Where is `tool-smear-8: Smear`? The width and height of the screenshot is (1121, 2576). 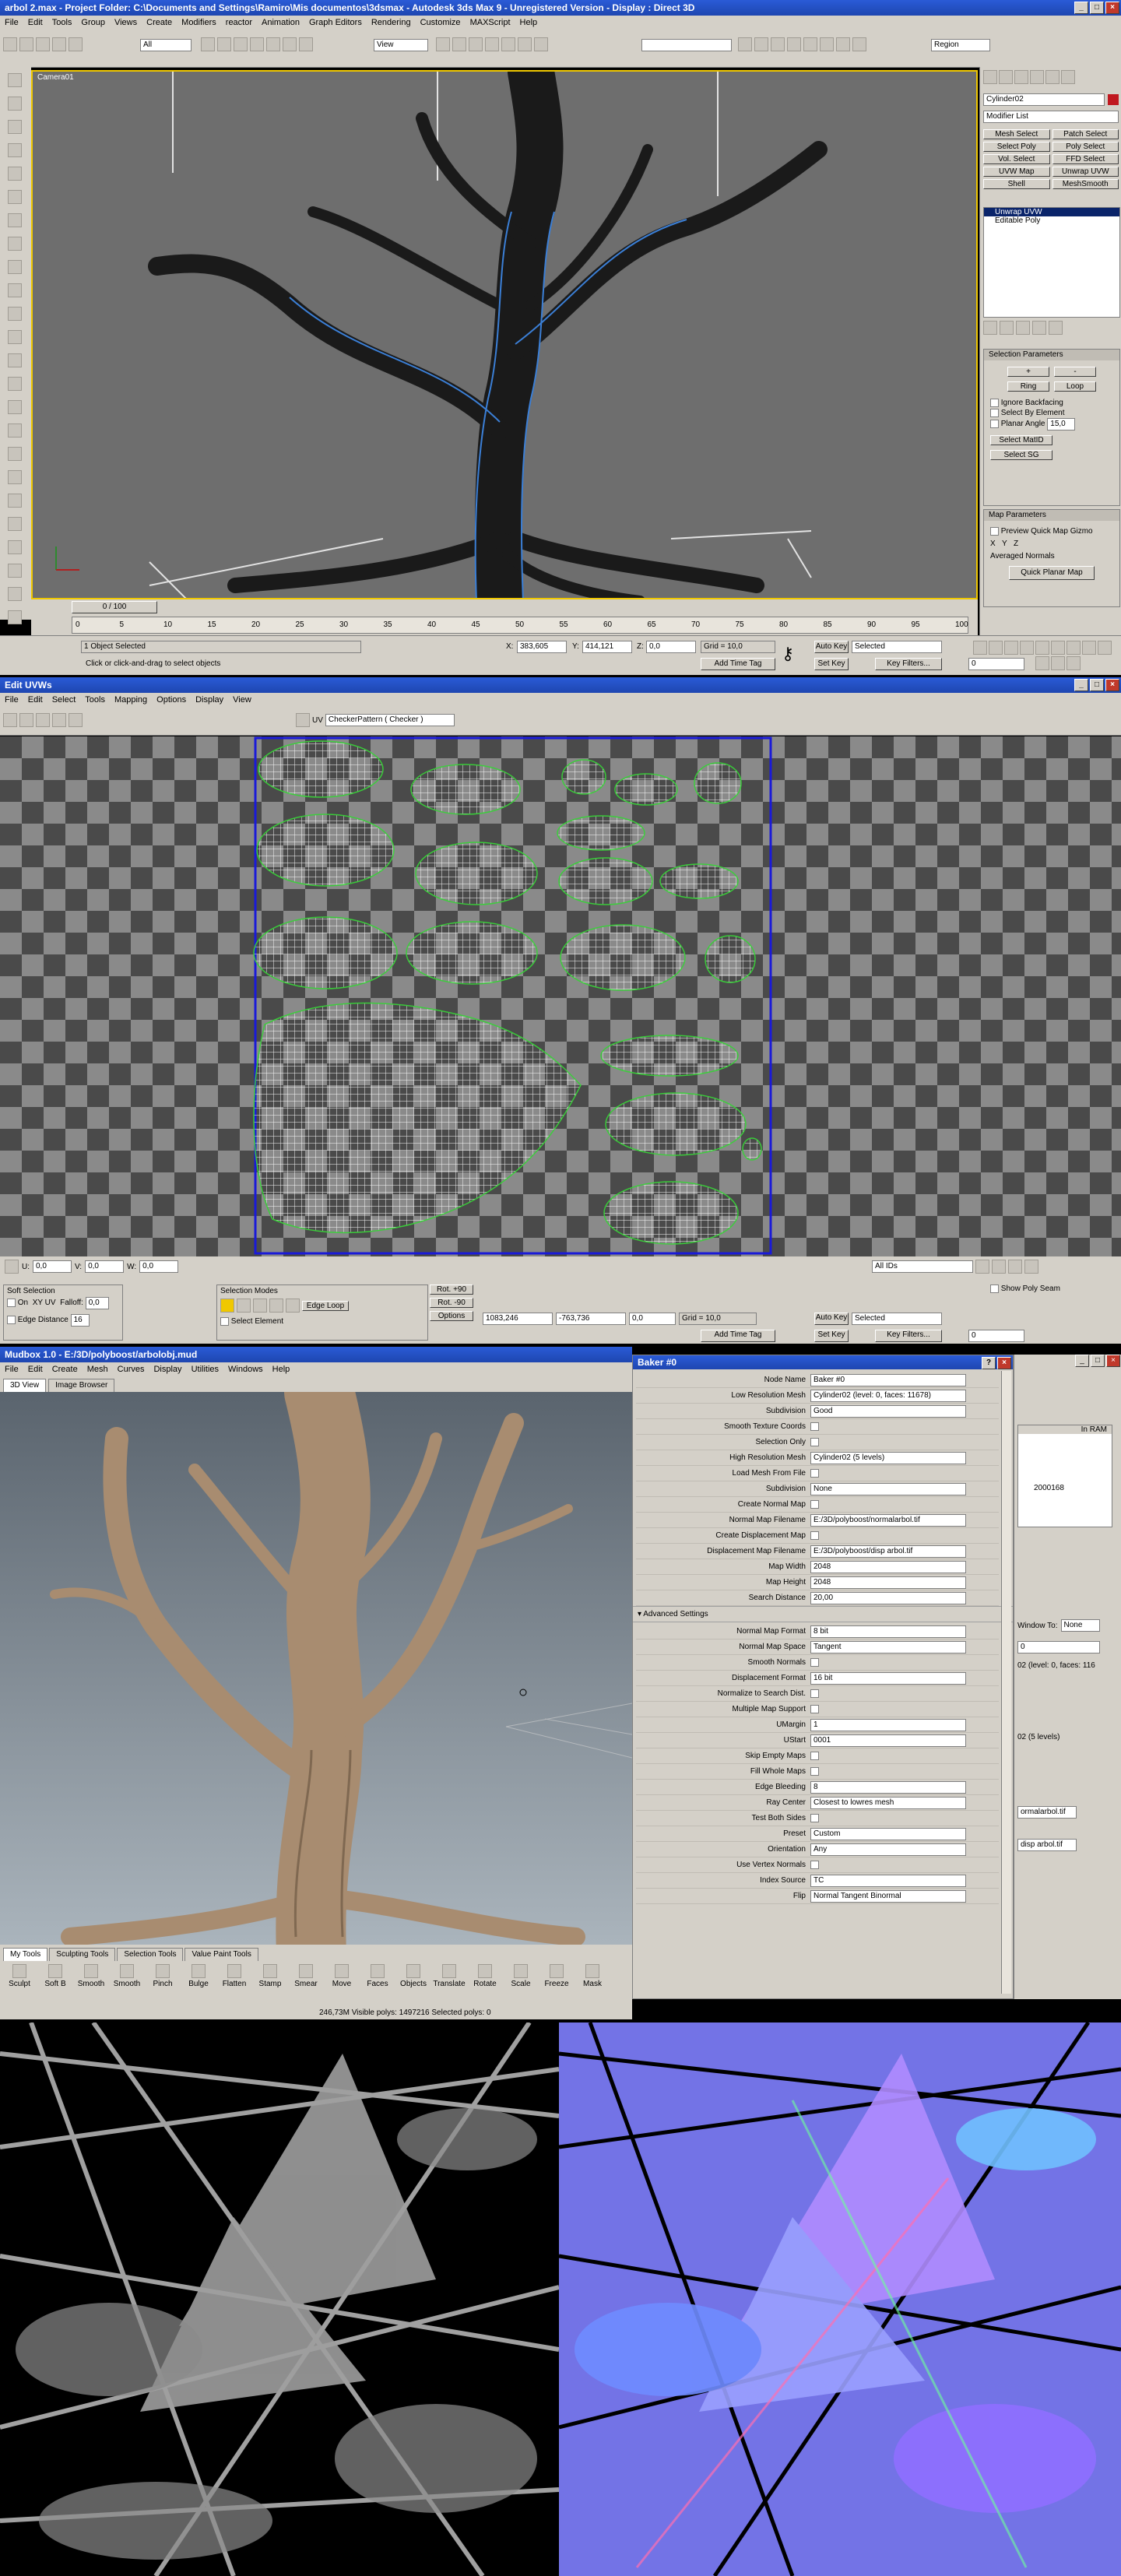 tool-smear-8: Smear is located at coordinates (306, 1976).